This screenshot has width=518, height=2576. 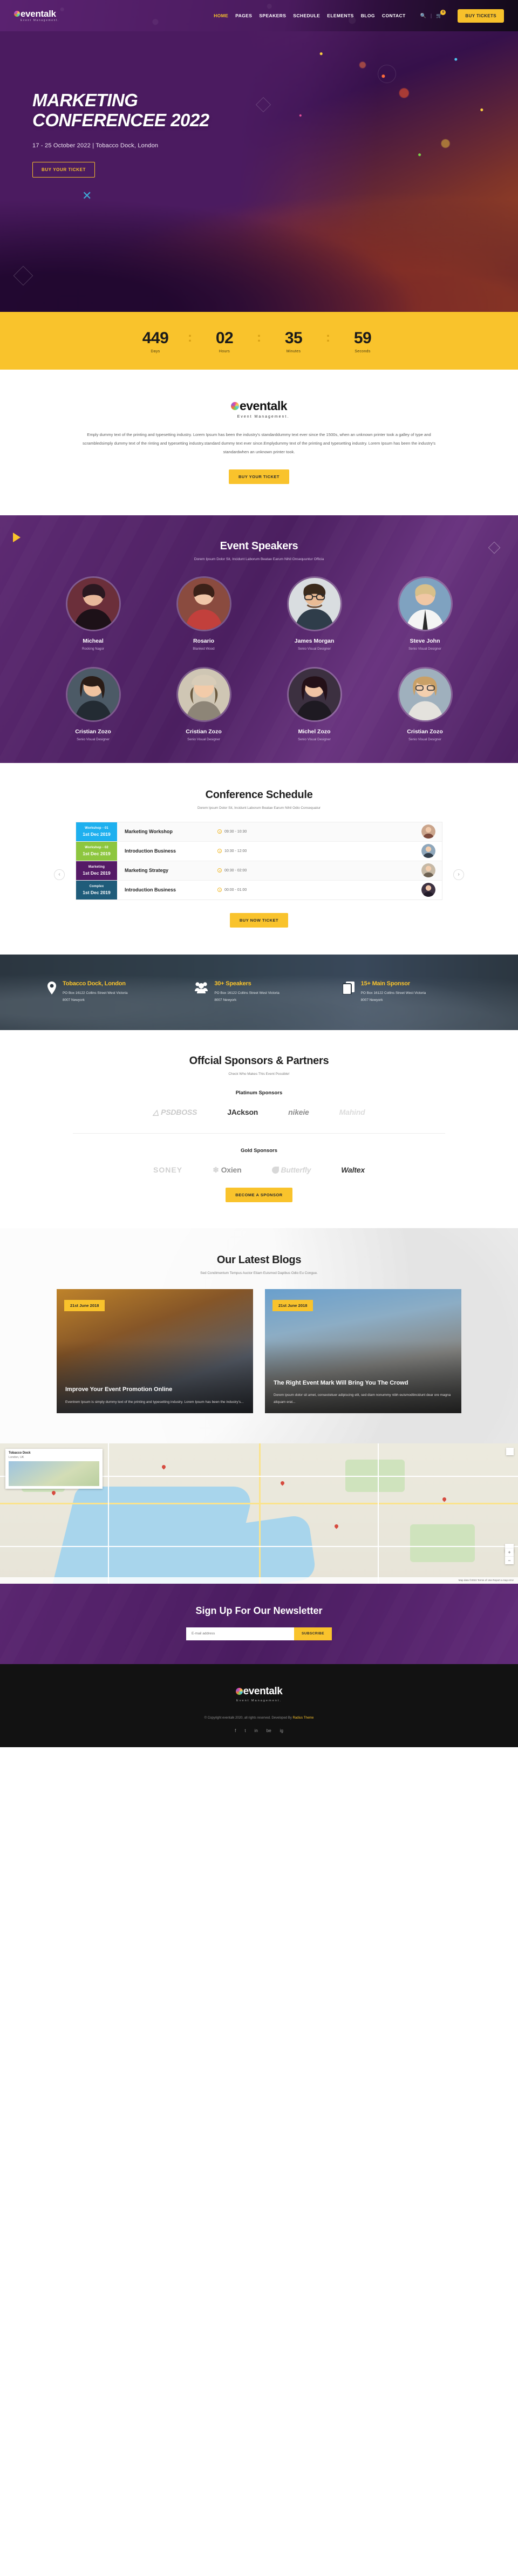 I want to click on nav-item-pages: PAGES, so click(x=243, y=15).